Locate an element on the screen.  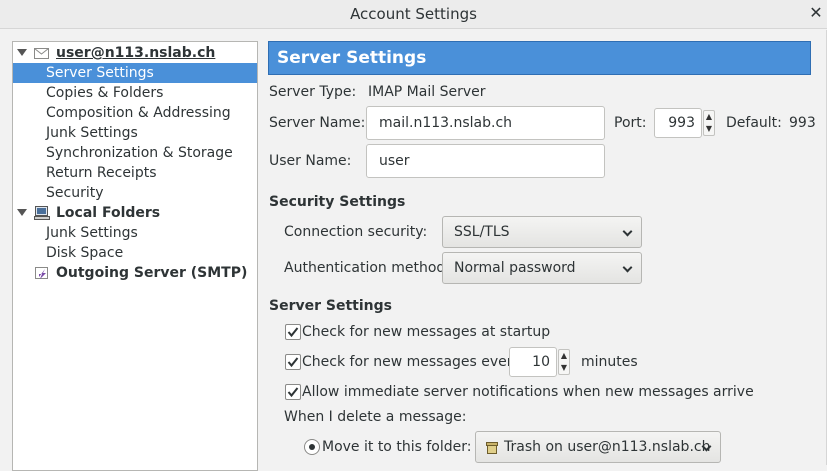
default-port-value: 993 is located at coordinates (802, 123).